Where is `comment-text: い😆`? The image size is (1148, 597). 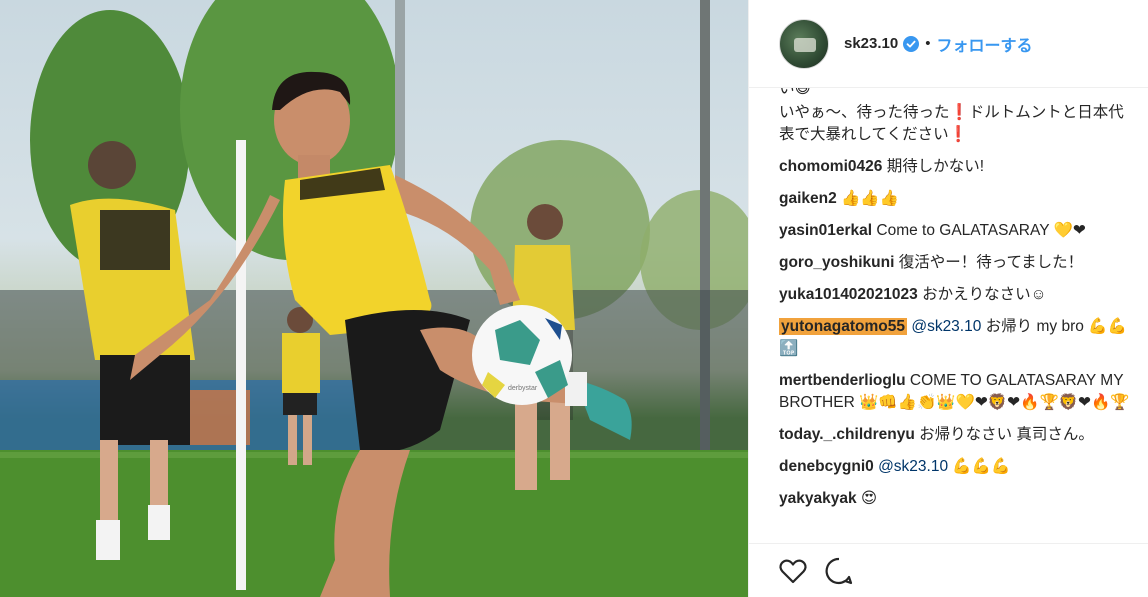
comment-text: い😆 is located at coordinates (795, 92).